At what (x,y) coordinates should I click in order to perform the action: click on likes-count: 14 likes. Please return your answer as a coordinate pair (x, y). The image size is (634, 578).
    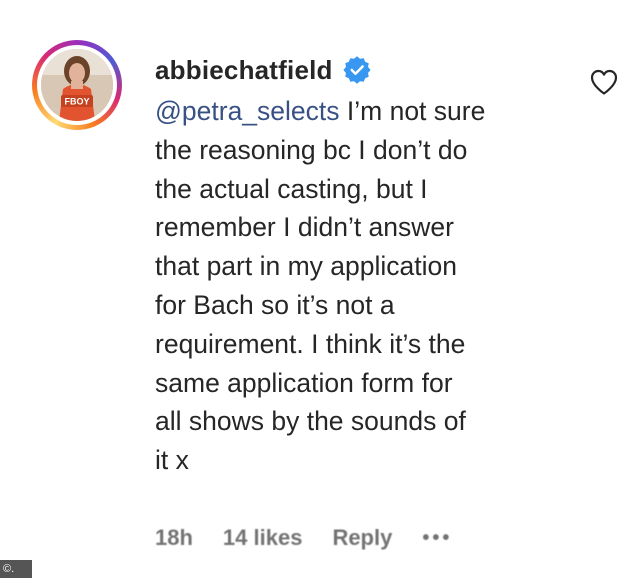
    Looking at the image, I should click on (263, 538).